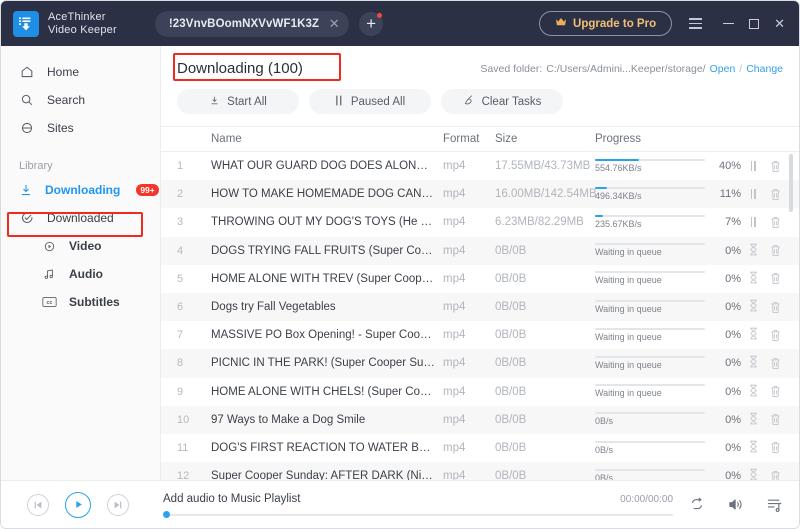  What do you see at coordinates (774, 505) in the screenshot?
I see `playlist-icon` at bounding box center [774, 505].